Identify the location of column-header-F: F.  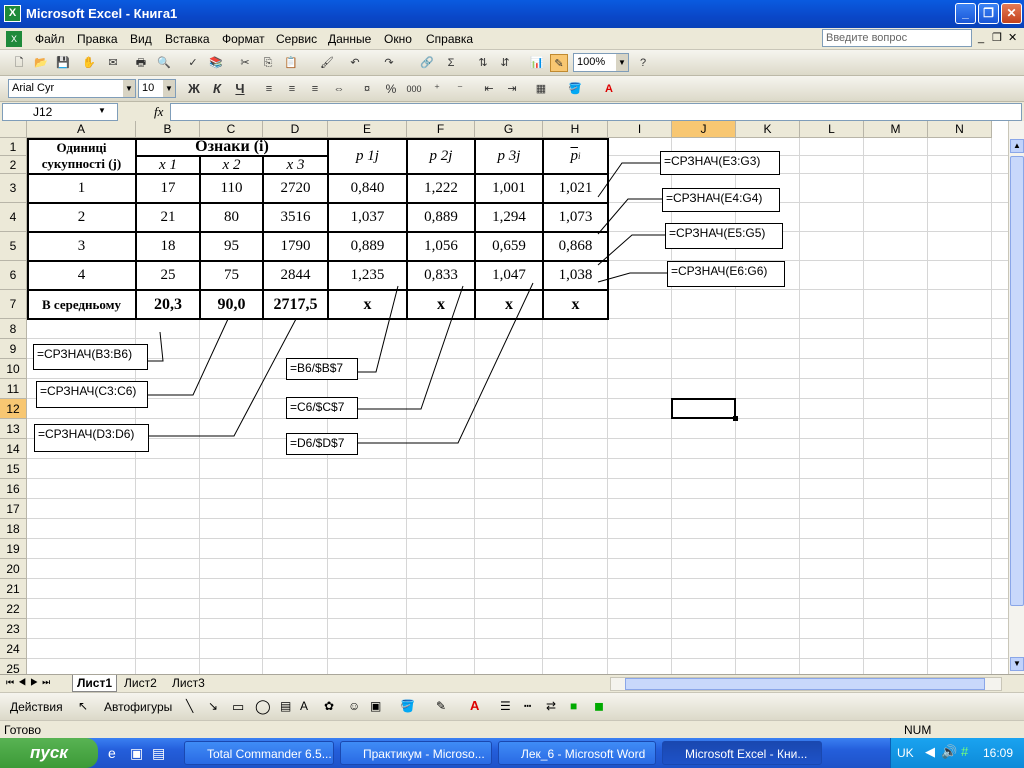
(441, 129).